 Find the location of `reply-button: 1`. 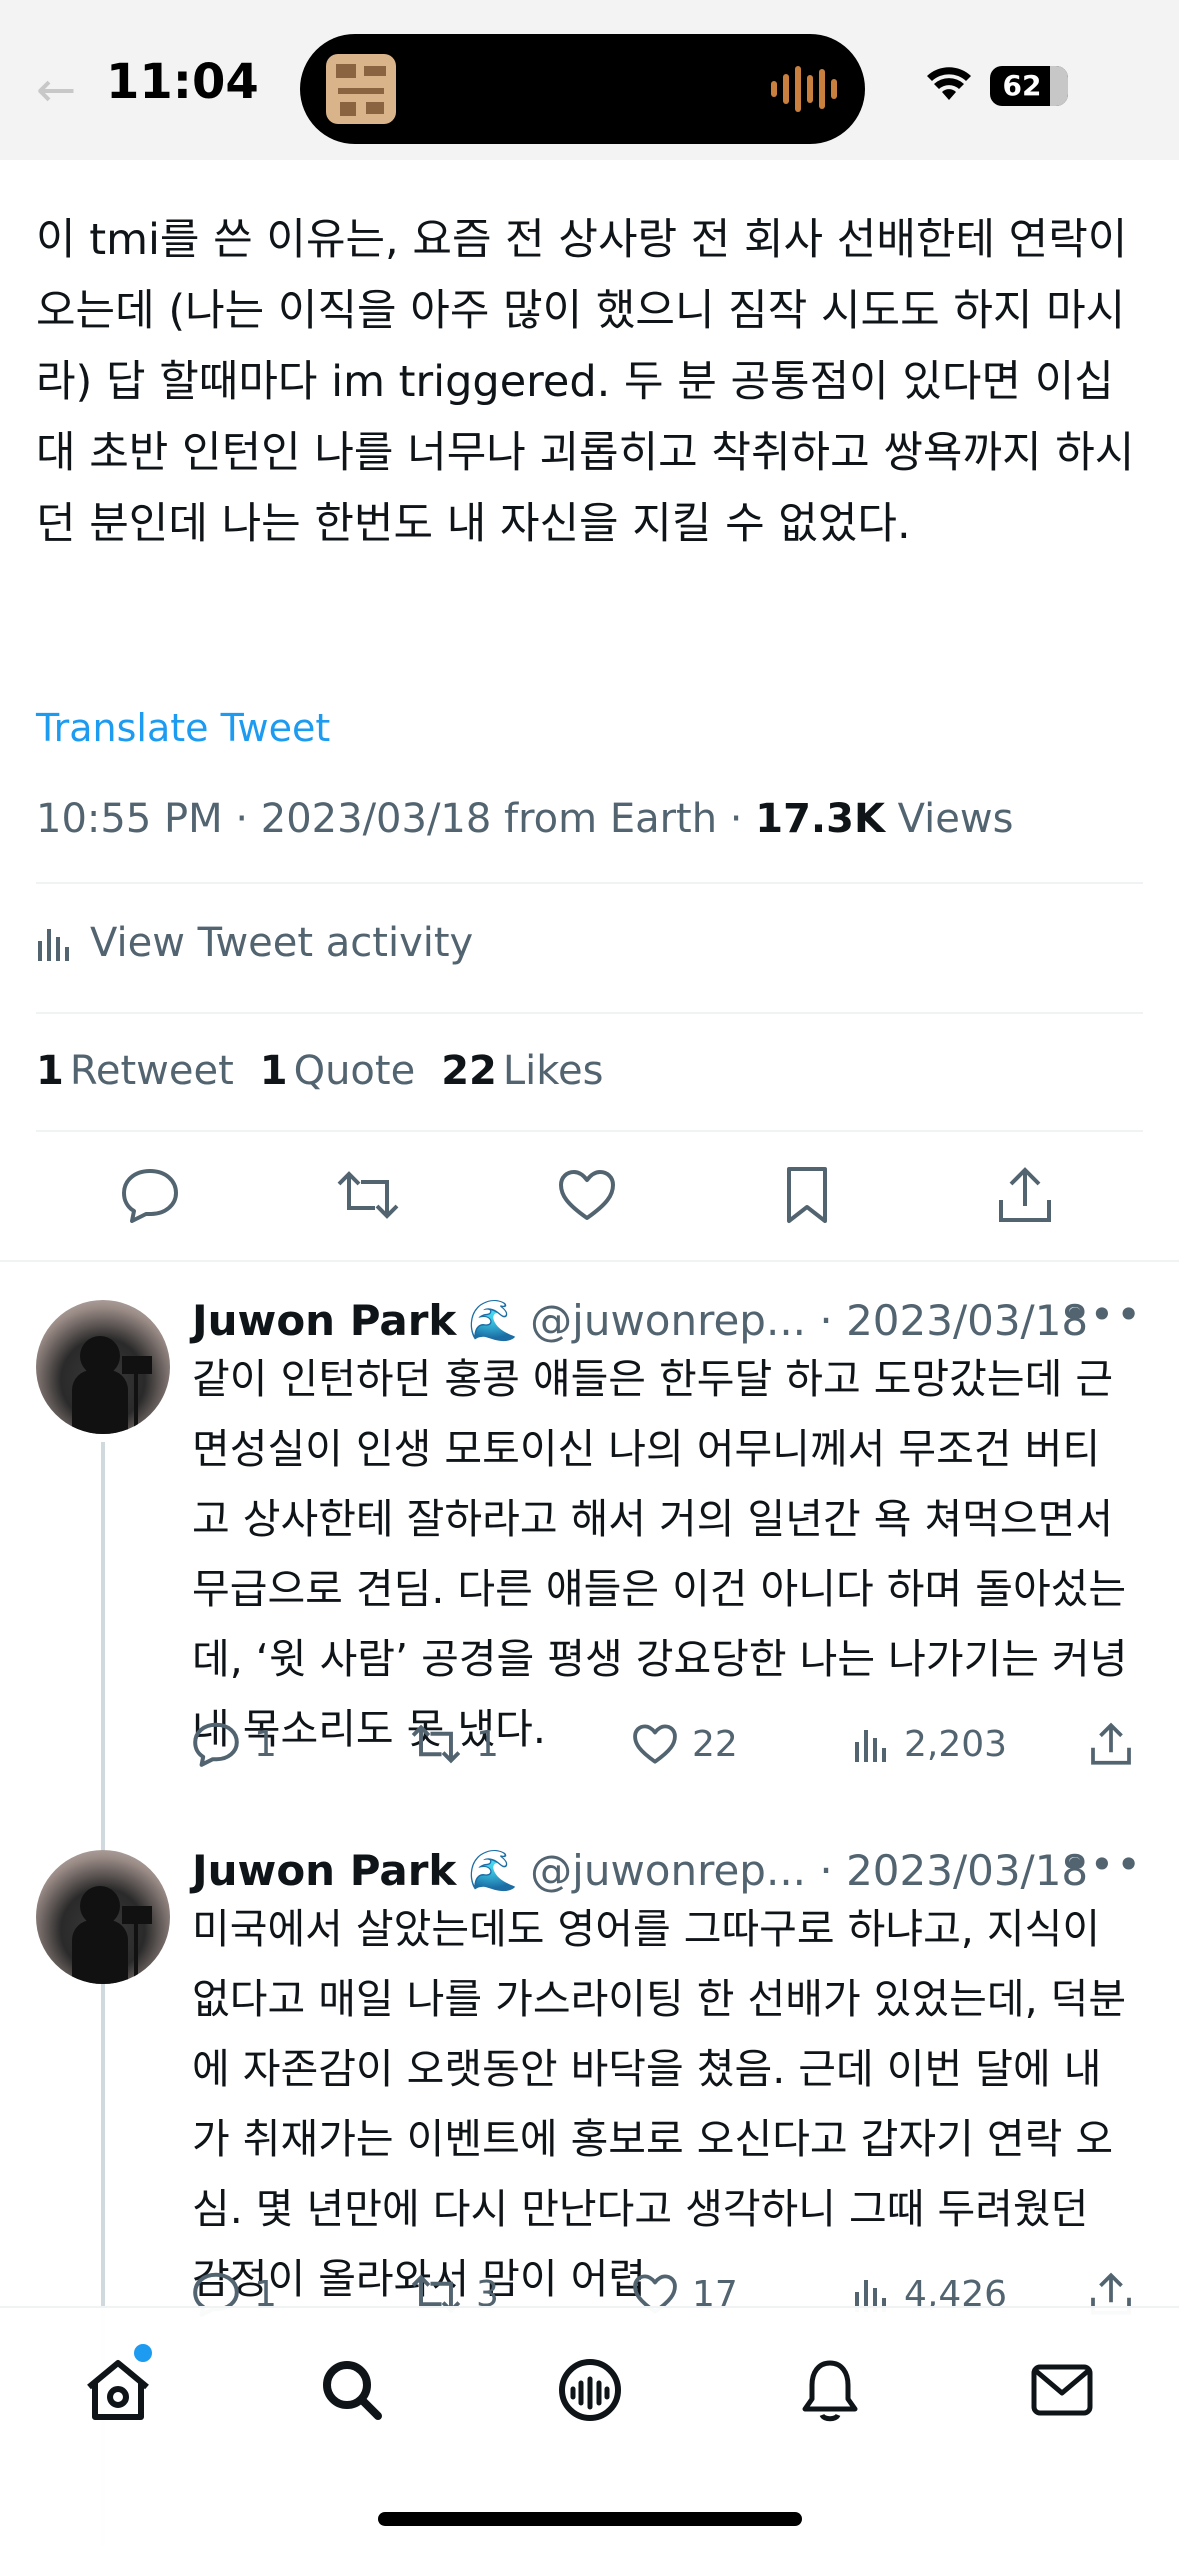

reply-button: 1 is located at coordinates (234, 1744).